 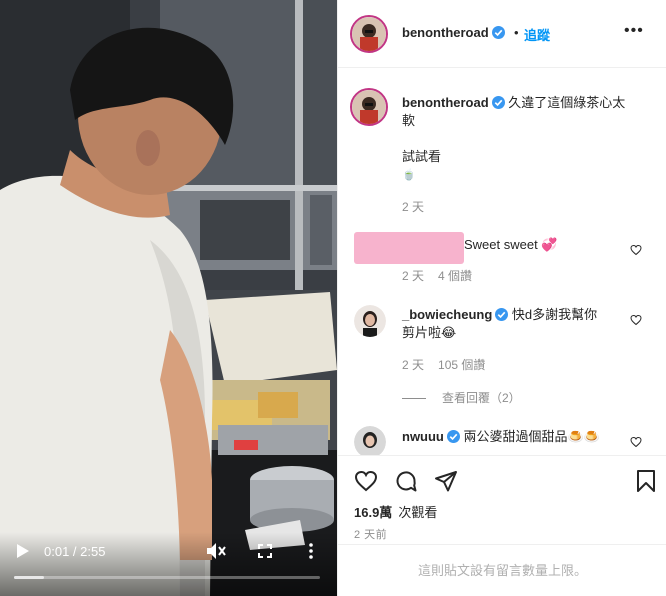 I want to click on comment-2-meta: 2 天 105 個讚, so click(x=450, y=364).